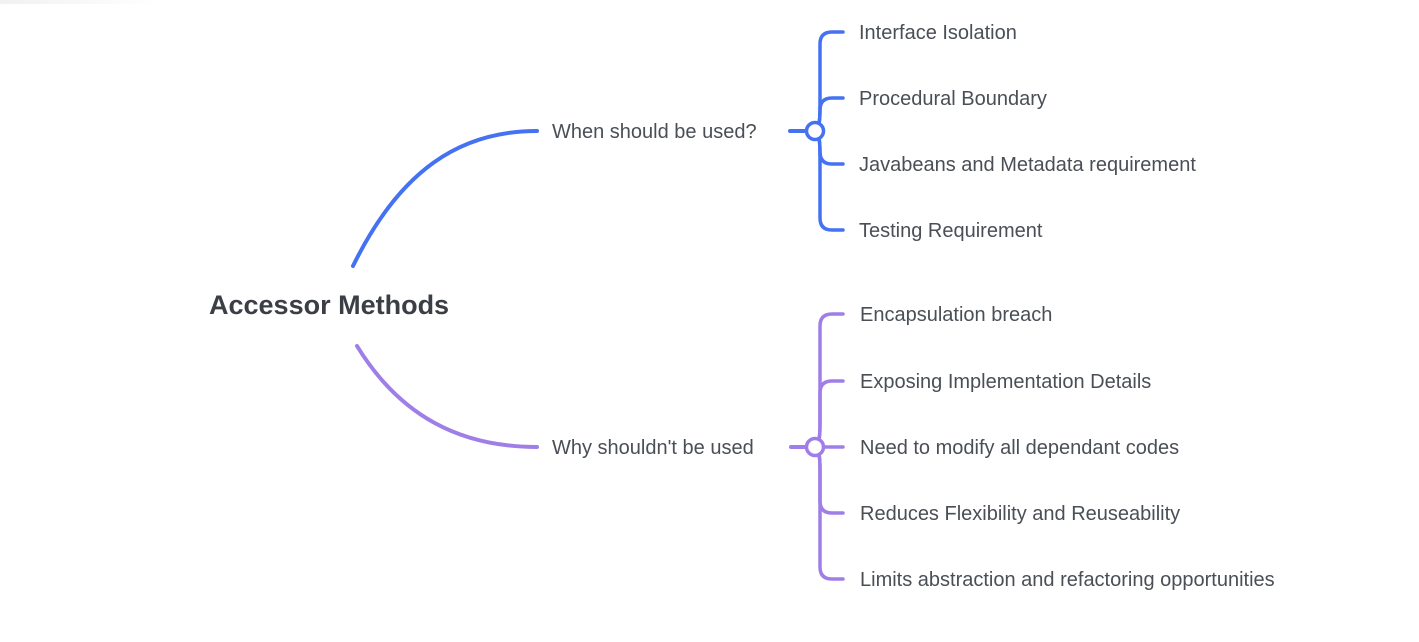 The height and width of the screenshot is (642, 1419). What do you see at coordinates (1005, 382) in the screenshot?
I see `leaf-topic: Exposing Implementation Details` at bounding box center [1005, 382].